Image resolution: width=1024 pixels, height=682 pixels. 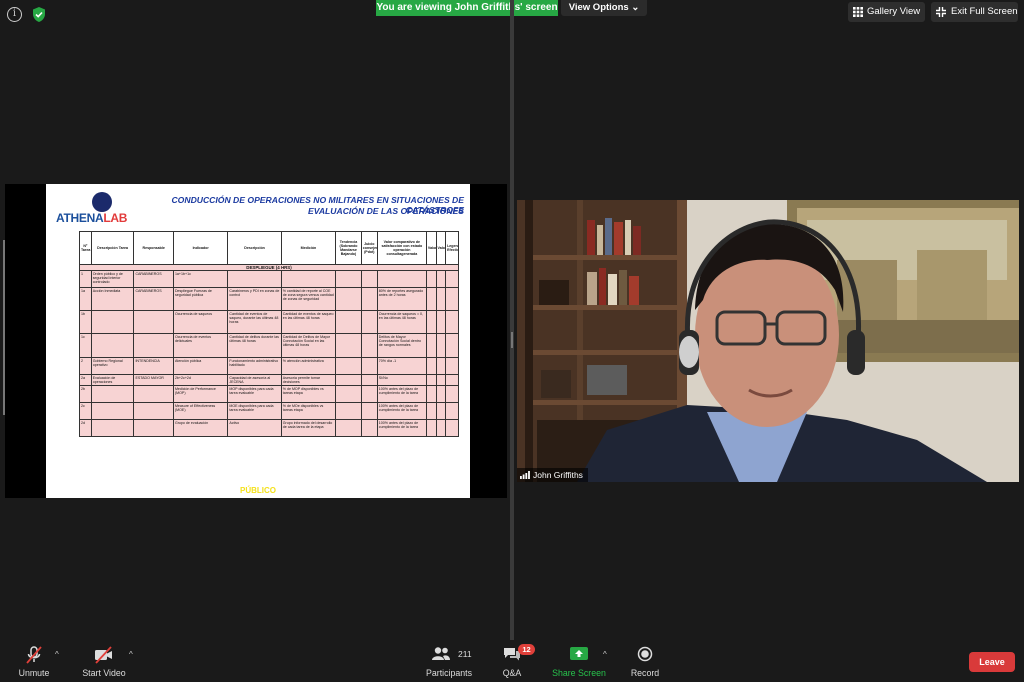 What do you see at coordinates (153, 366) in the screenshot?
I see `table-cell: INTENDENCIA` at bounding box center [153, 366].